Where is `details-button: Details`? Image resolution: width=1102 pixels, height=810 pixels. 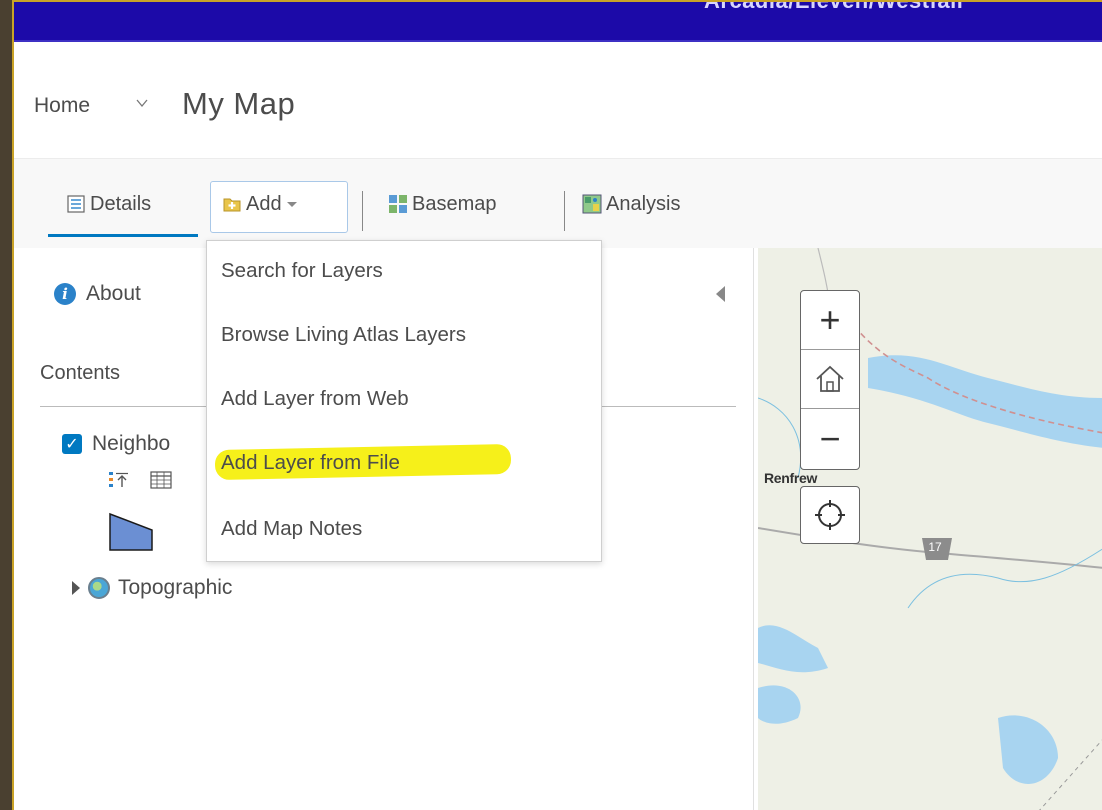 details-button: Details is located at coordinates (108, 204).